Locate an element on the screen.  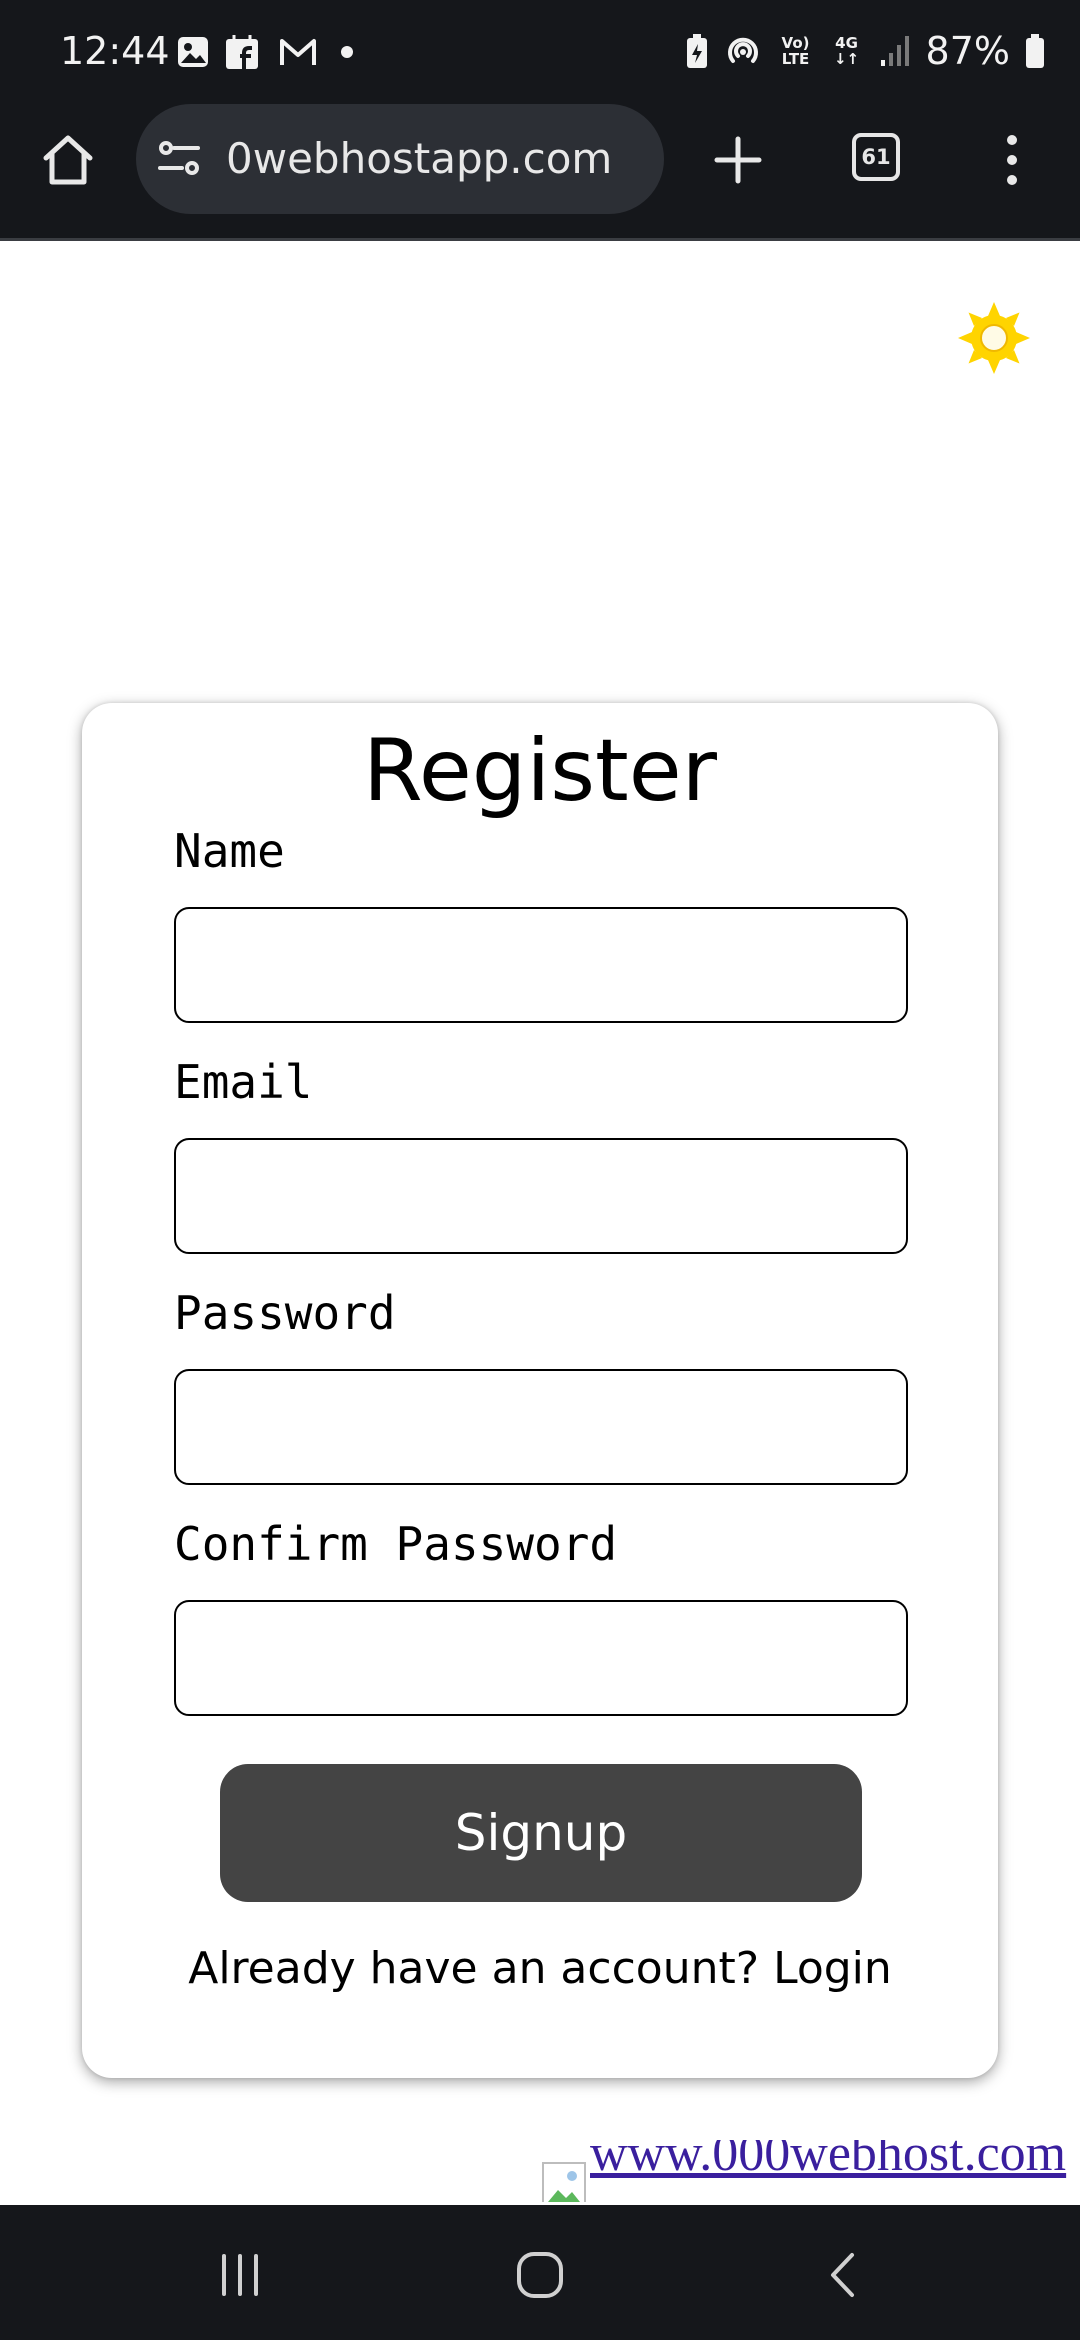
host-link: www.000webhost.com is located at coordinates (828, 2162).